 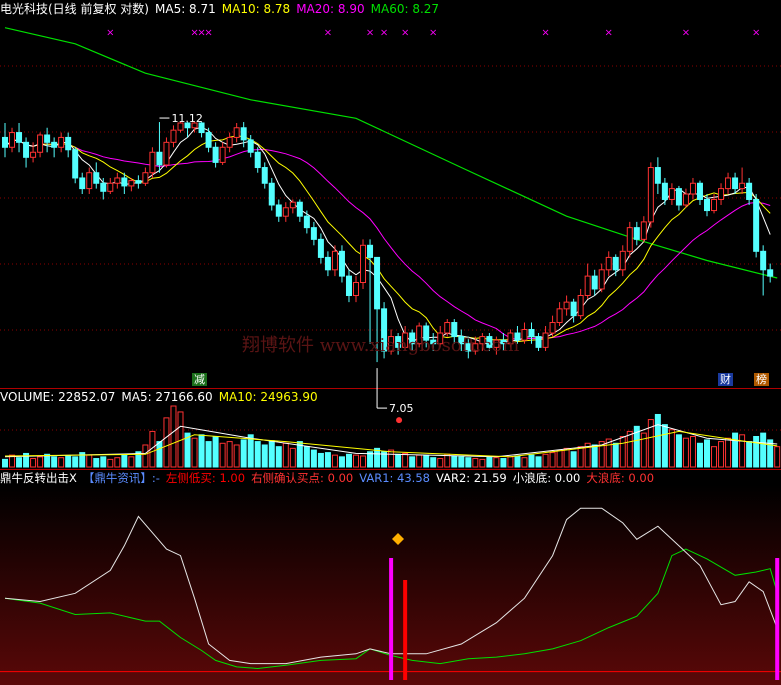 What do you see at coordinates (199, 379) in the screenshot?
I see `event-tag-reduce: 减` at bounding box center [199, 379].